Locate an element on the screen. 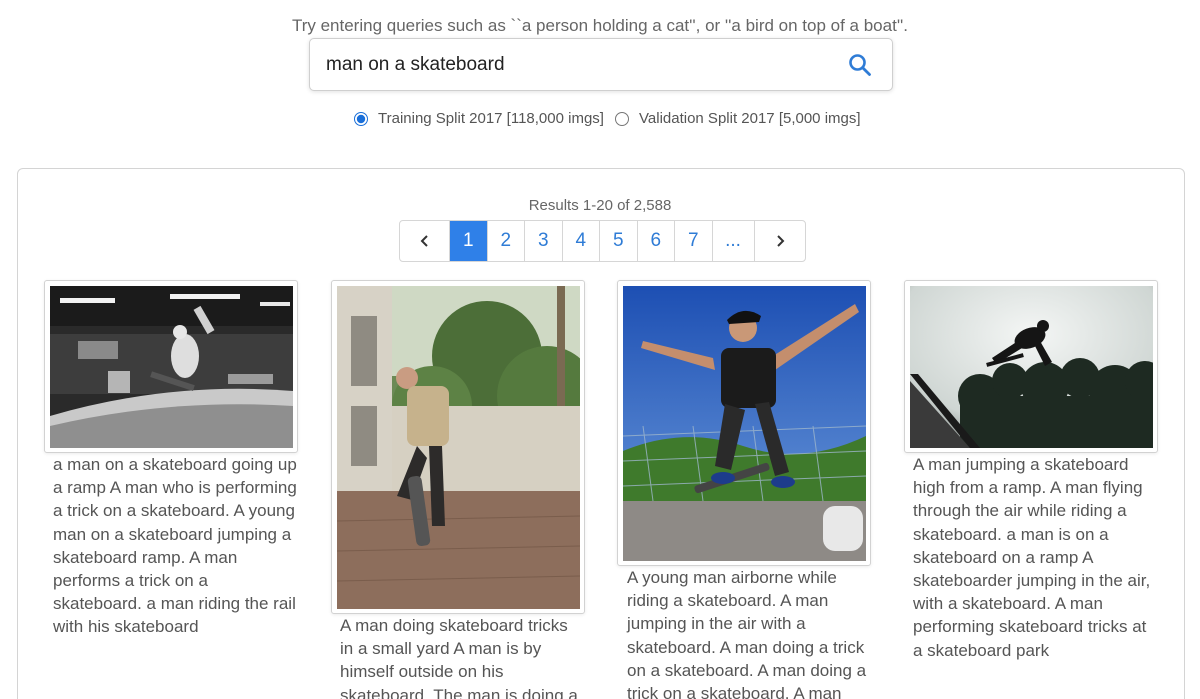 The height and width of the screenshot is (699, 1200). page-prev-button is located at coordinates (425, 241).